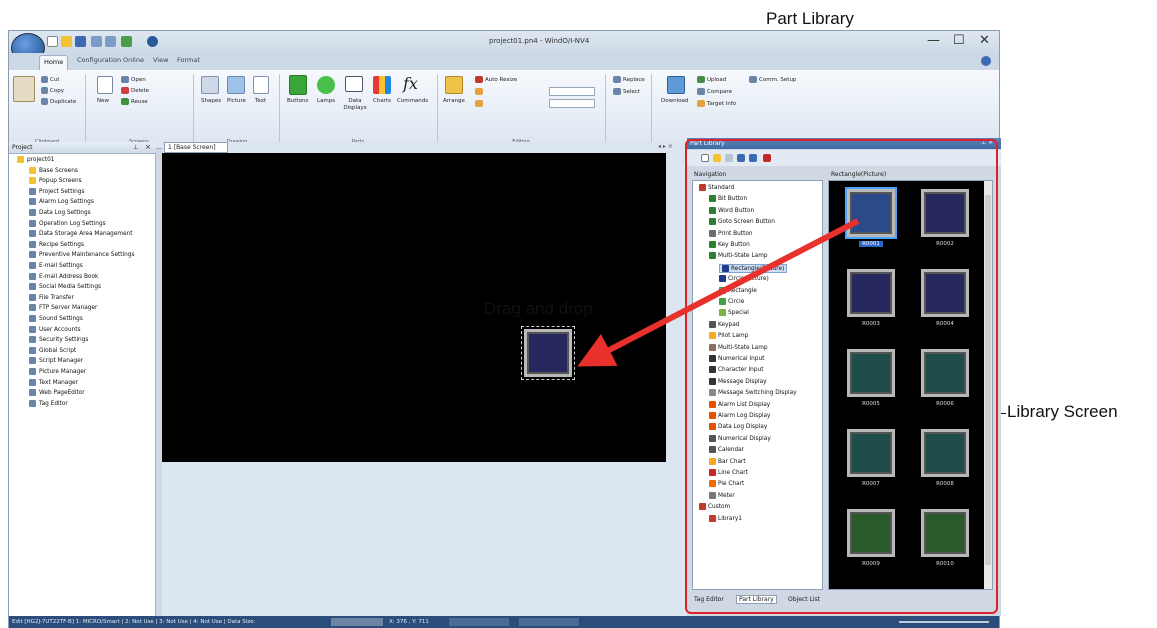 Image resolution: width=1157 pixels, height=628 pixels. Describe the element at coordinates (538, 308) in the screenshot. I see `drag-and-drop-label: Drag and drop` at that location.